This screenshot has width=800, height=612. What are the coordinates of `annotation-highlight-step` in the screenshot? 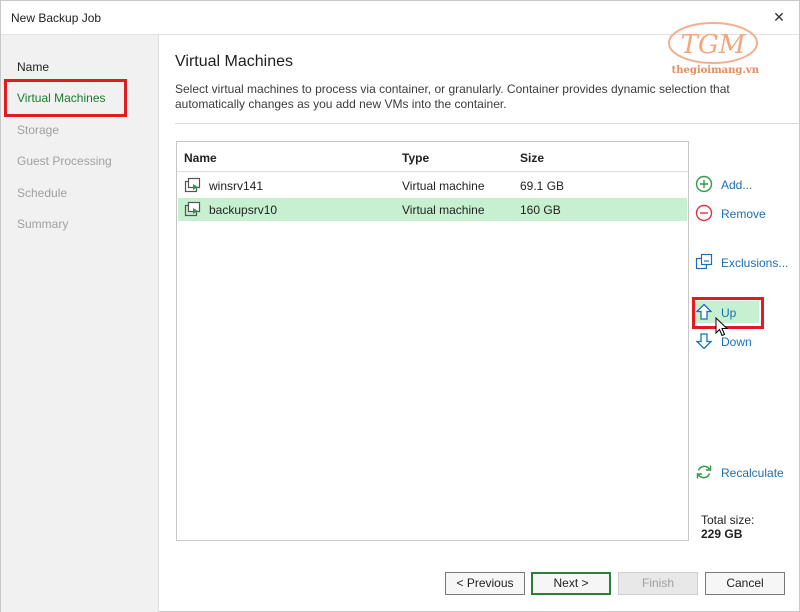 It's located at (65, 98).